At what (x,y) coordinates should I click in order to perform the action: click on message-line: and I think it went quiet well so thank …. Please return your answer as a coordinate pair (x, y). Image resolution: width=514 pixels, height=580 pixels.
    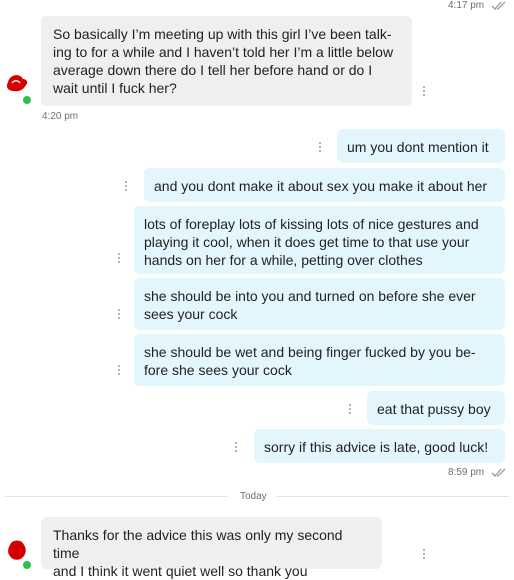
    Looking at the image, I should click on (180, 571).